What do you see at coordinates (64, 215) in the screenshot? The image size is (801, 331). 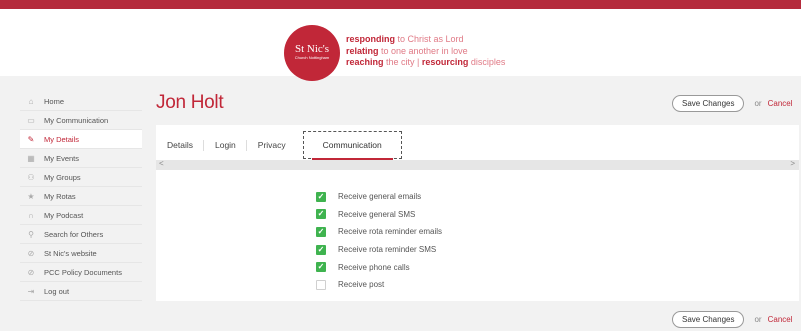 I see `sidebar-item-label: My Podcast` at bounding box center [64, 215].